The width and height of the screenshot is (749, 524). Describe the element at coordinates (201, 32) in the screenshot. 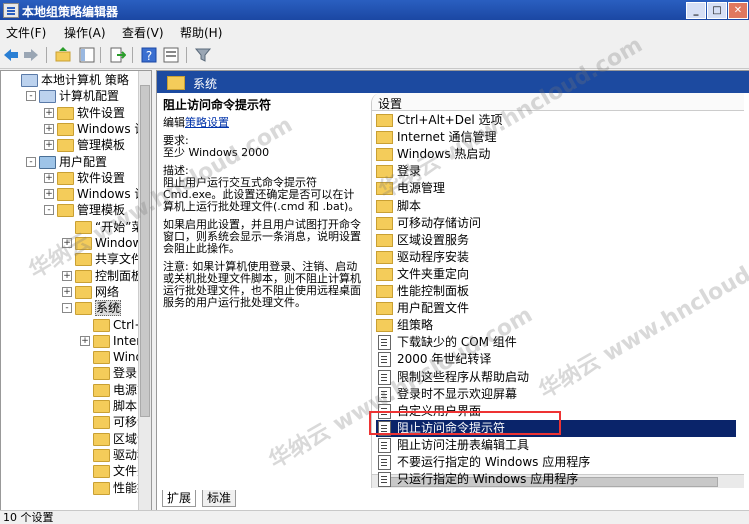

I see `menu-help: 帮助(H)` at that location.